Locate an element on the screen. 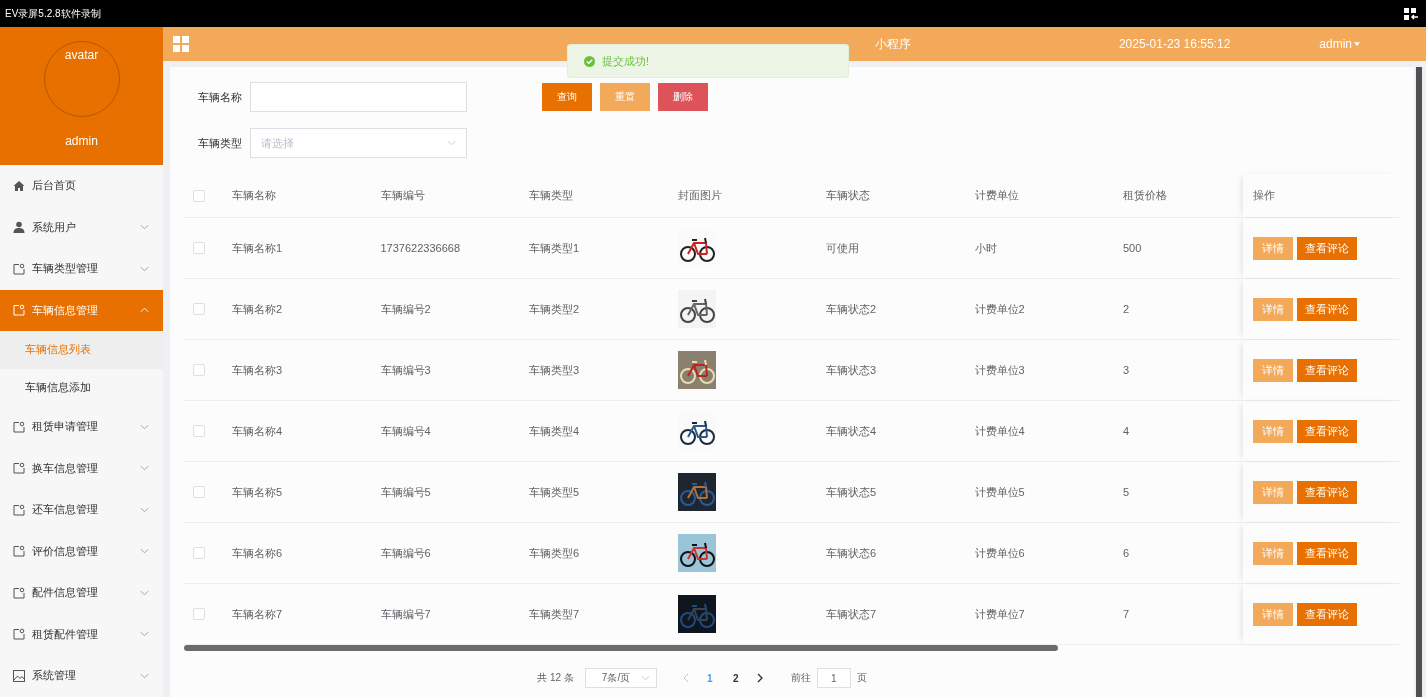 This screenshot has width=1426, height=697. table-cell: 车辆编号2 is located at coordinates (405, 309).